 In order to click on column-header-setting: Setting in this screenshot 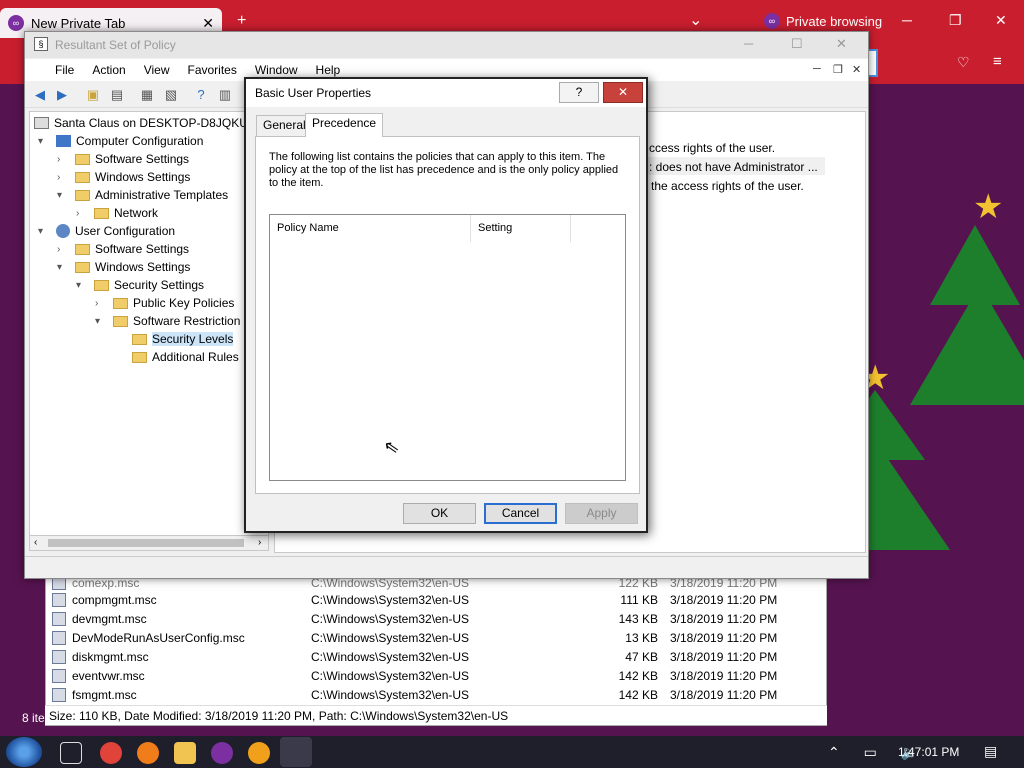, I will do `click(521, 228)`.